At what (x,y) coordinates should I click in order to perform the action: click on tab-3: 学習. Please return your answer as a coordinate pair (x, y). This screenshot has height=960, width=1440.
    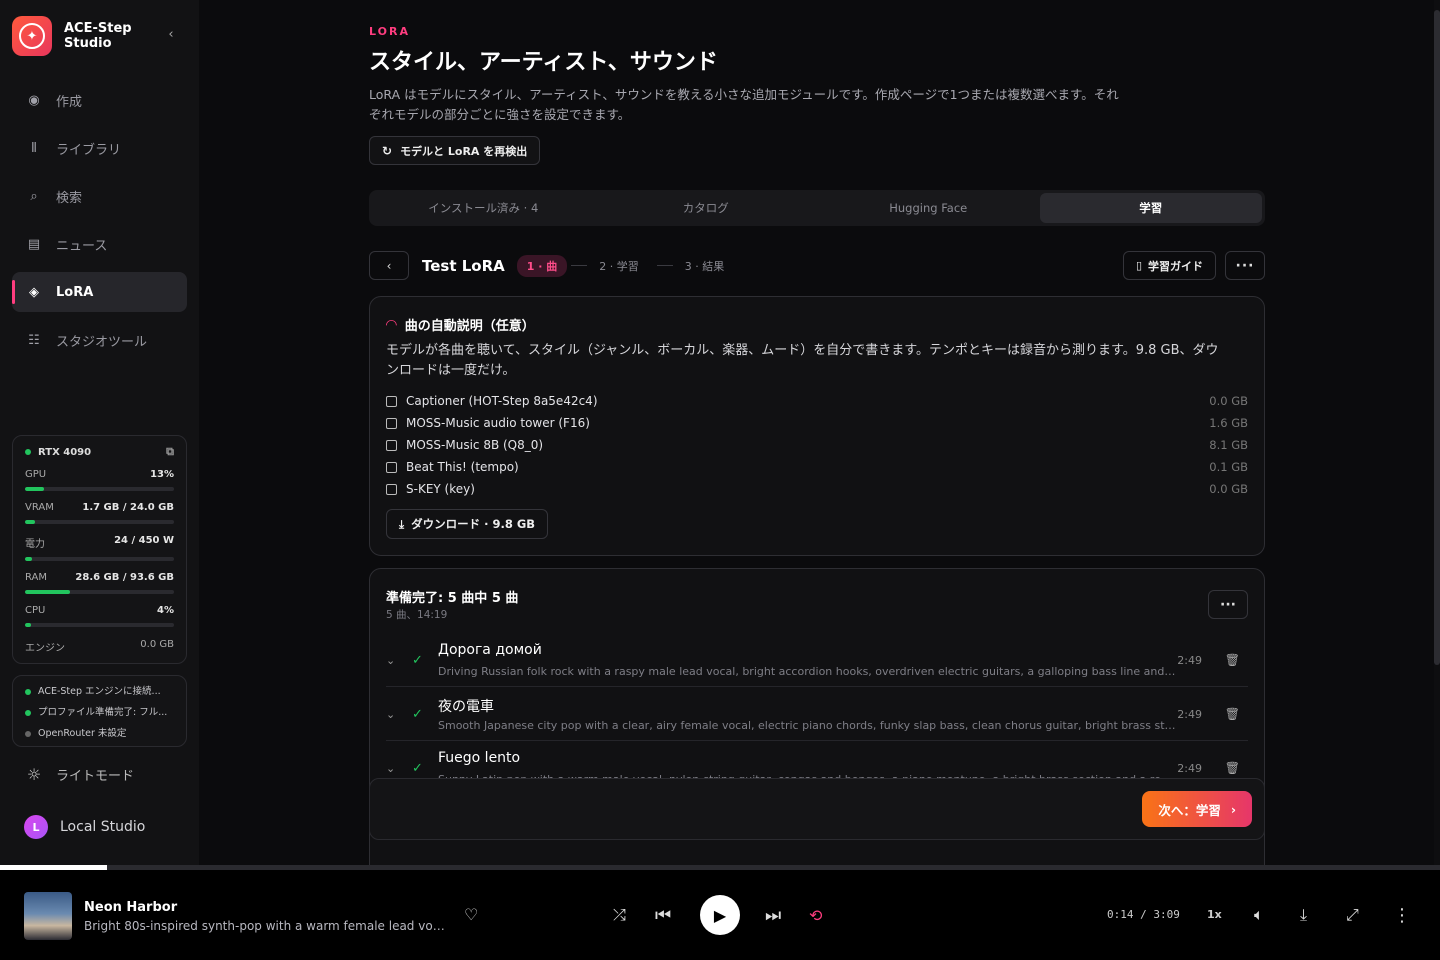
    Looking at the image, I should click on (1150, 208).